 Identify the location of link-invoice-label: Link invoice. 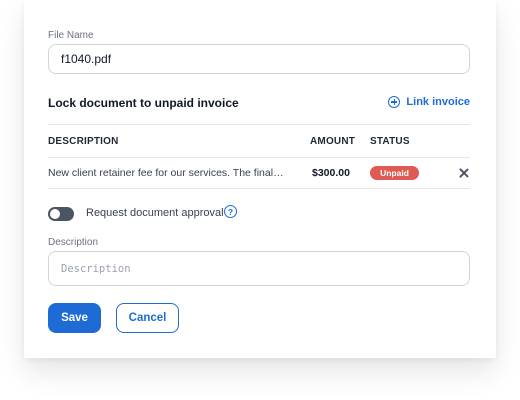
(438, 102).